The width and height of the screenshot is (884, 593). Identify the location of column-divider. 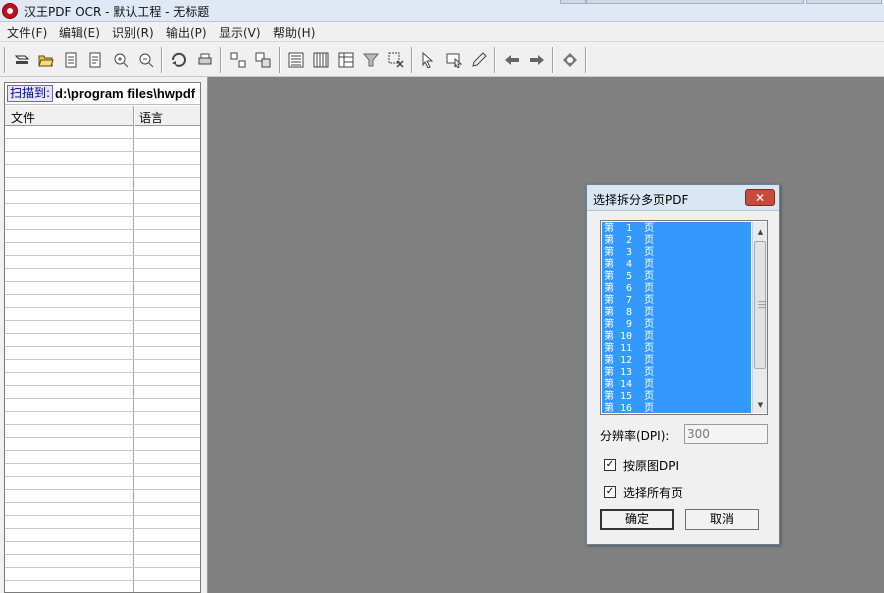
(134, 116).